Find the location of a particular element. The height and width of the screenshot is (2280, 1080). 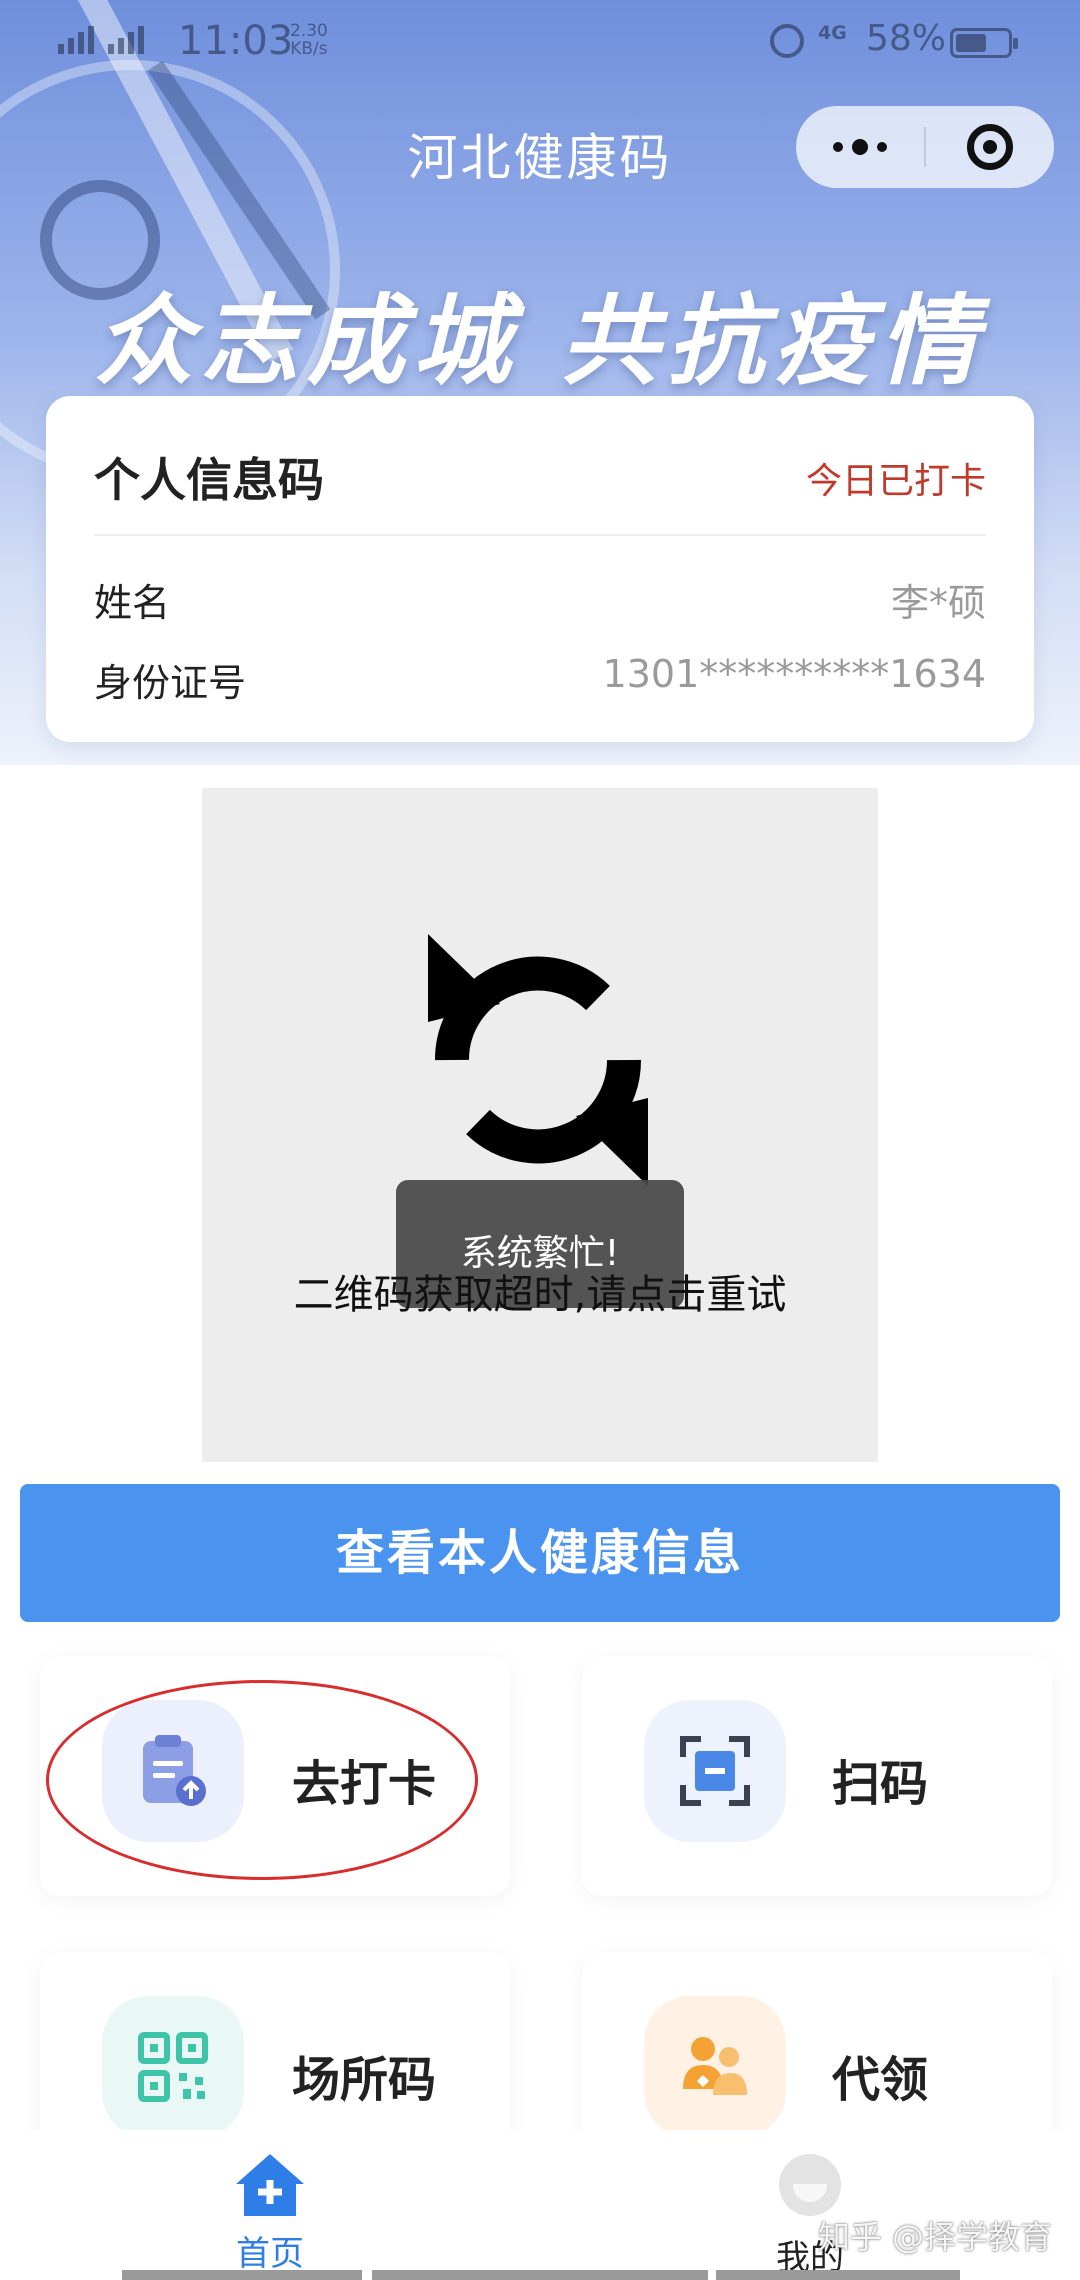

more-button is located at coordinates (860, 147).